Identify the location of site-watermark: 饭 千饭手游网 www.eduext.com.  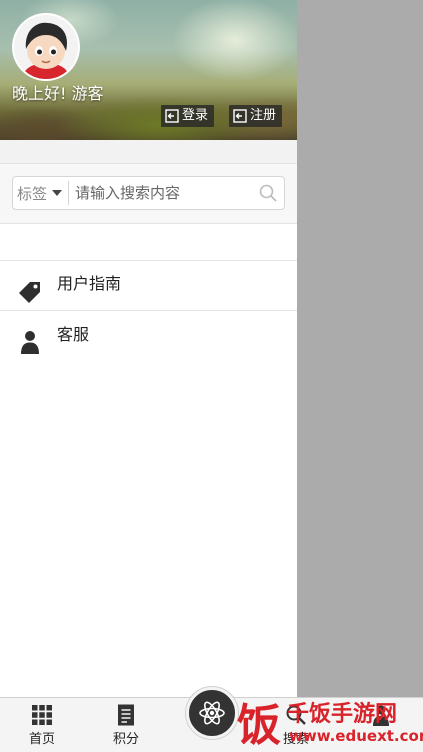
(329, 723).